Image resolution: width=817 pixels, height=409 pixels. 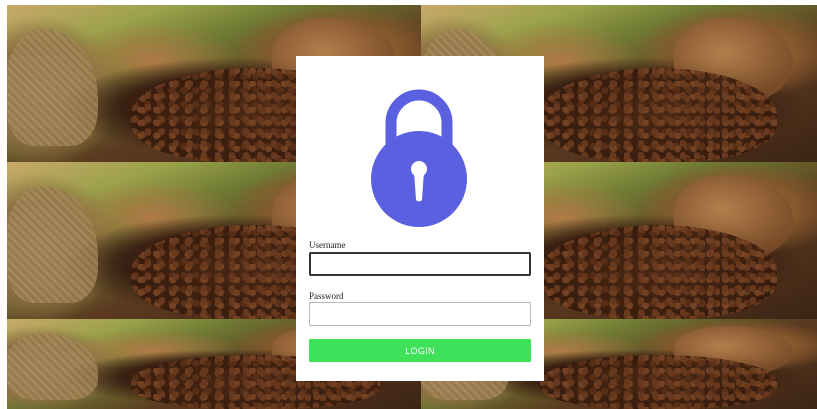 I want to click on password-input, so click(x=420, y=314).